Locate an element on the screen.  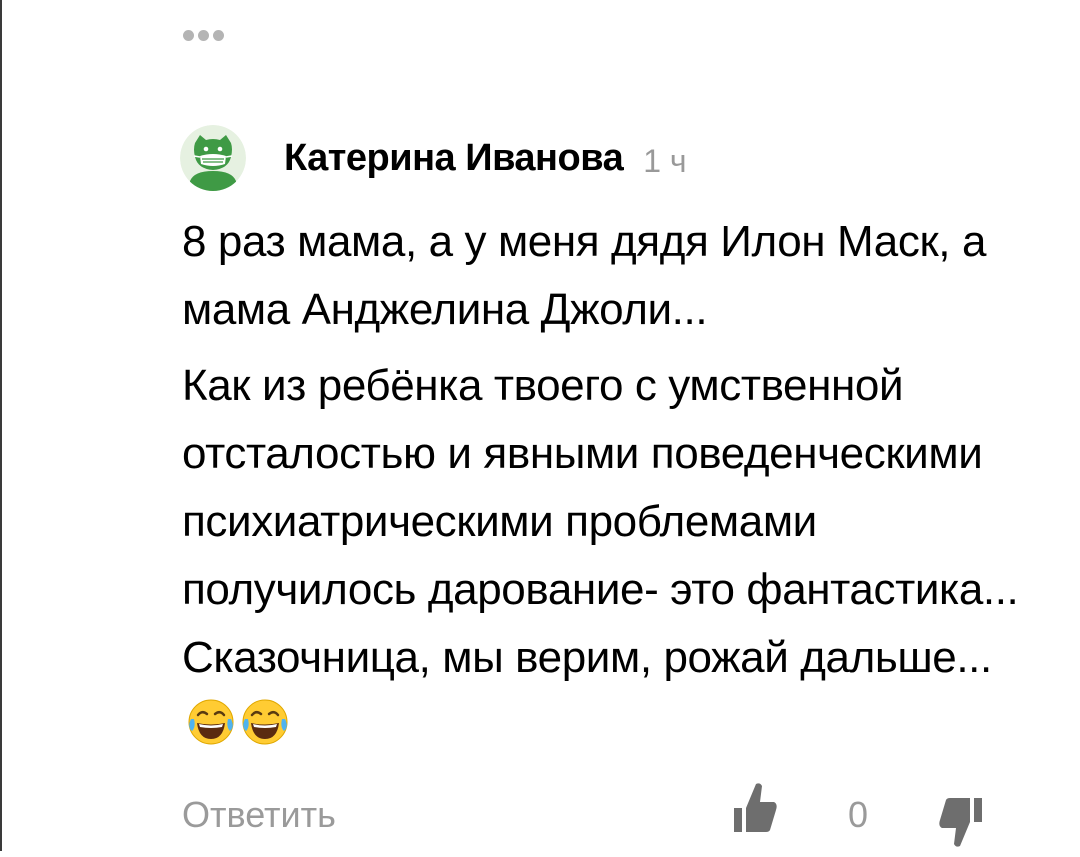
author-name: Катерина Иванова is located at coordinates (454, 158).